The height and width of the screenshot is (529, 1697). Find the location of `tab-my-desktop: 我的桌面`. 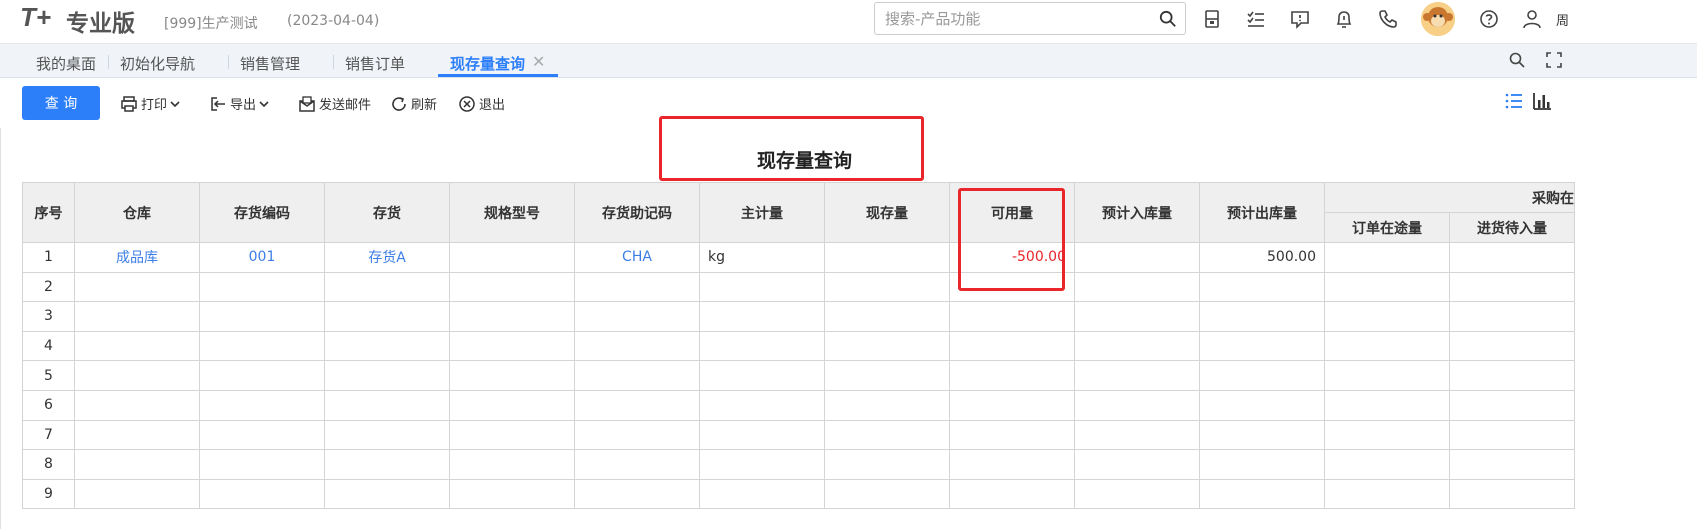

tab-my-desktop: 我的桌面 is located at coordinates (66, 63).